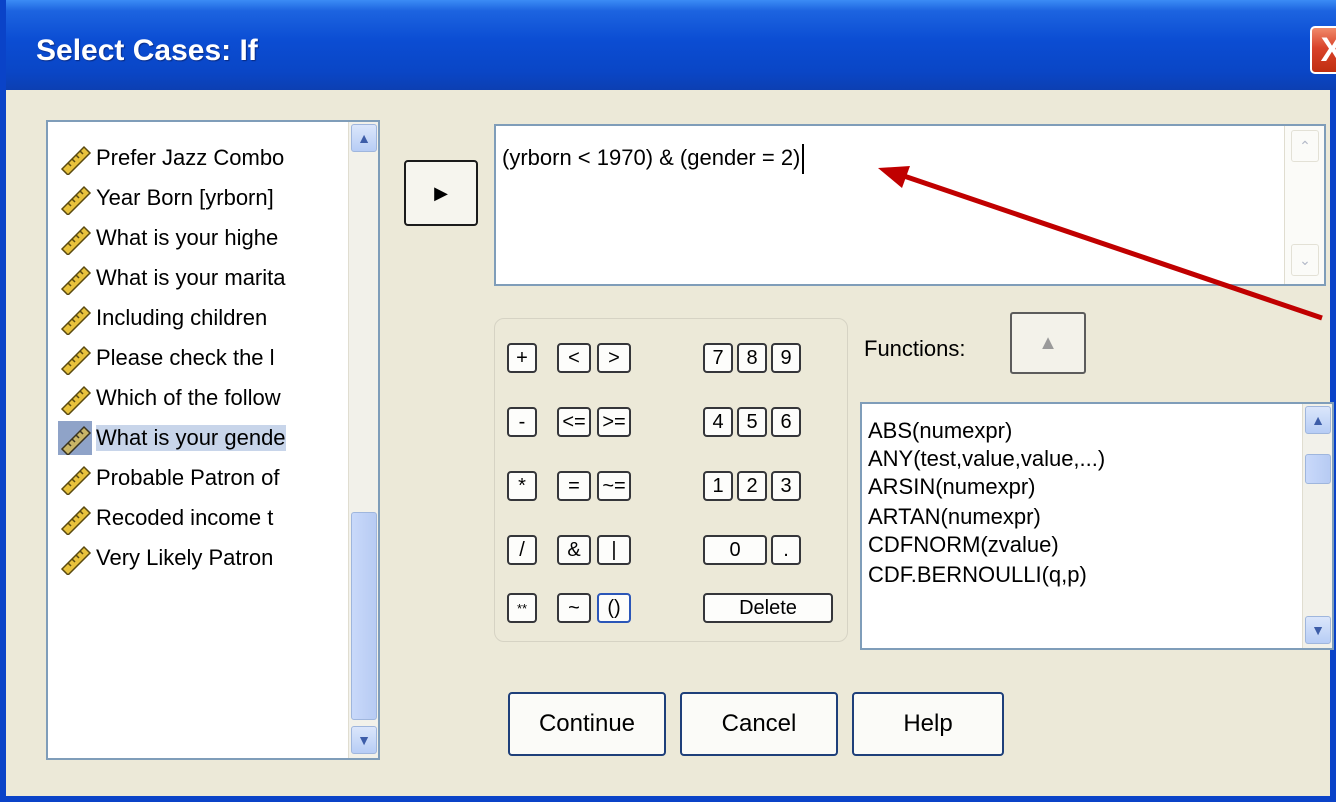 This screenshot has width=1336, height=802. I want to click on key-not-equal: ~=, so click(614, 486).